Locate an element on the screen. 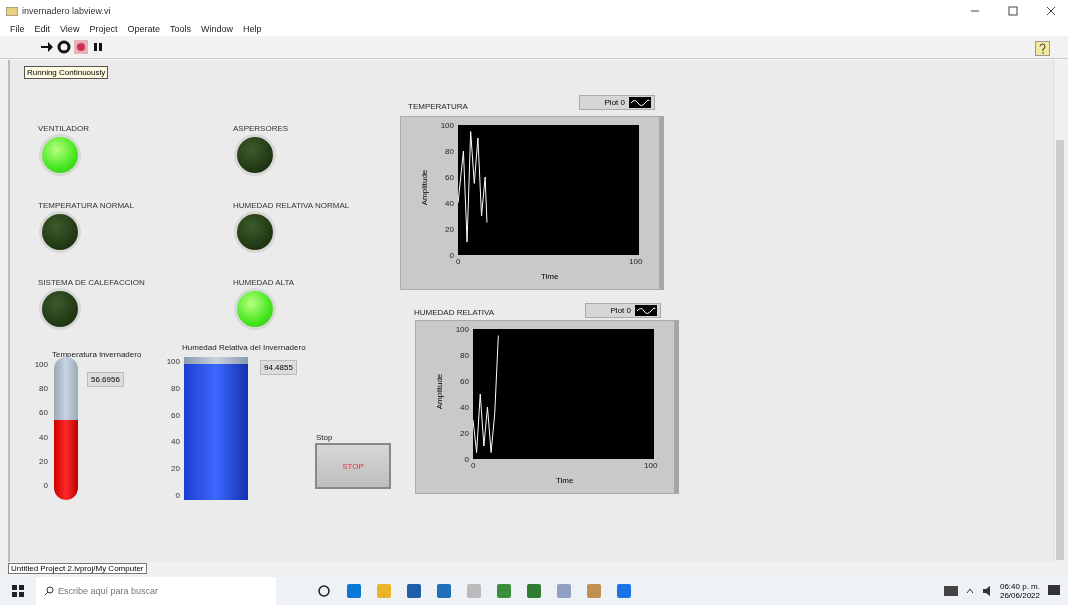 The width and height of the screenshot is (1068, 605). run-arrow-icon is located at coordinates (47, 47).